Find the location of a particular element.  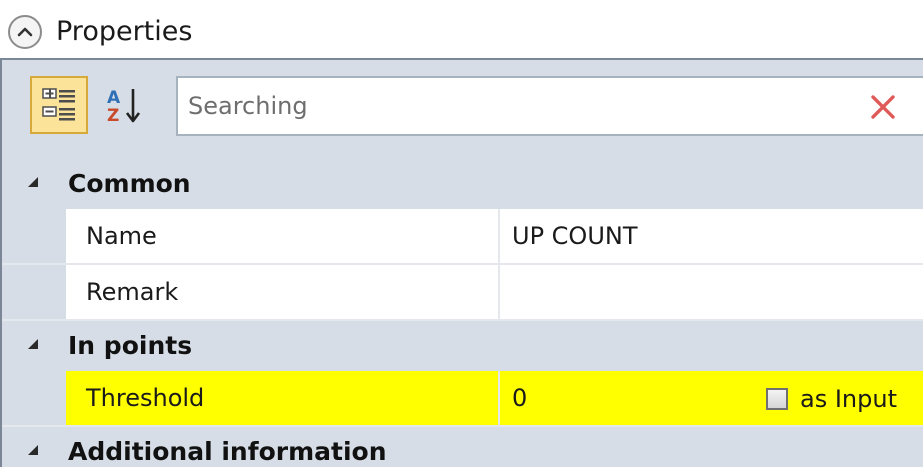

category-in-points: In points is located at coordinates (462, 346).